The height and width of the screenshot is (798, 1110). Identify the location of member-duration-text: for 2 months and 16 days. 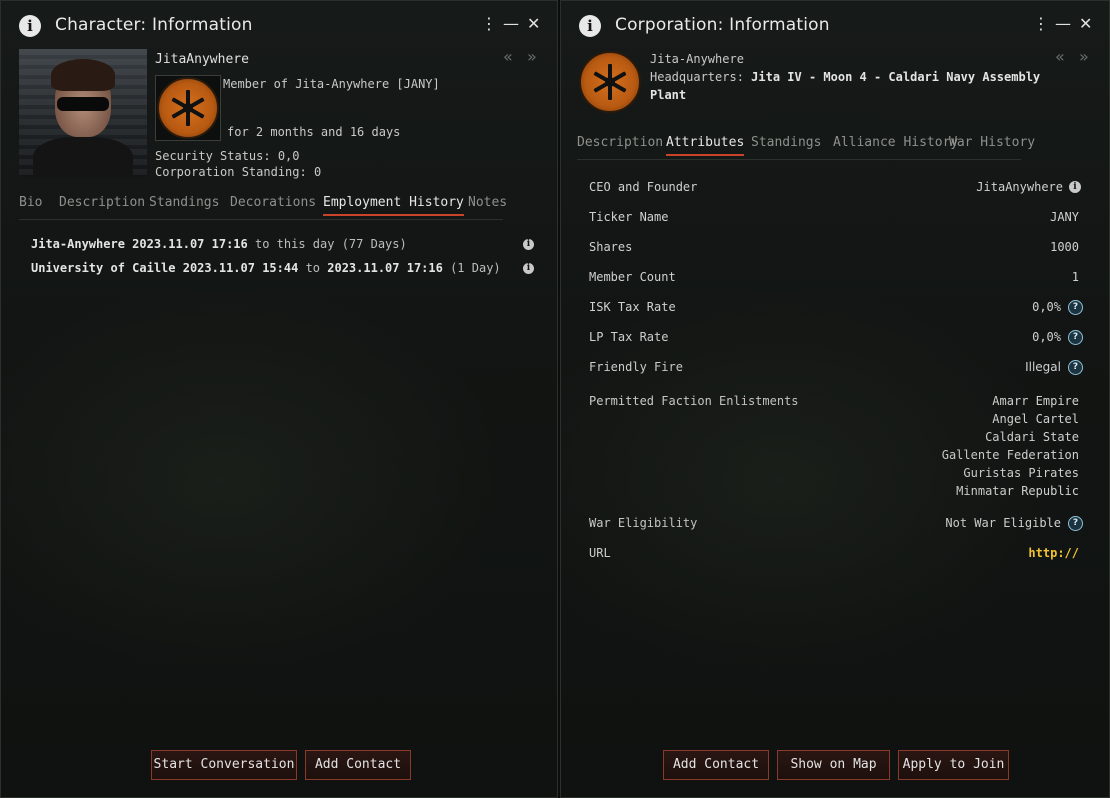
(314, 132).